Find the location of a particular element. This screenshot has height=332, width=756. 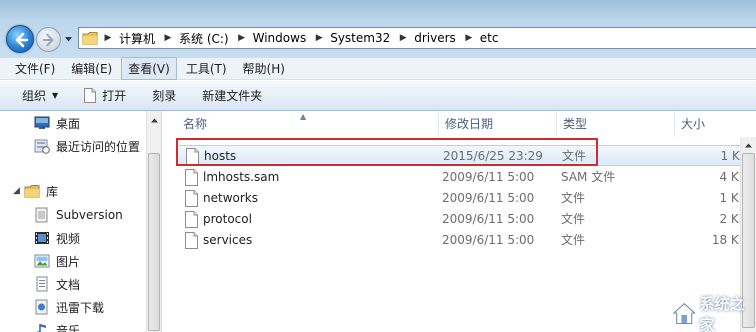

file-row-hosts: hosts 2015/6/25 23:29 文件 1 KB is located at coordinates (462, 155).